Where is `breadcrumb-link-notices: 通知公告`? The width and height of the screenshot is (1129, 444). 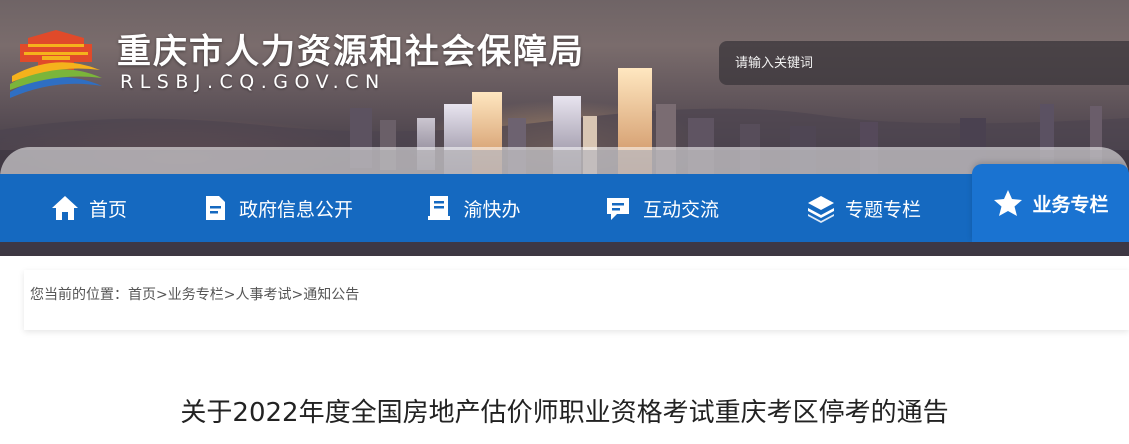
breadcrumb-link-notices: 通知公告 is located at coordinates (331, 295).